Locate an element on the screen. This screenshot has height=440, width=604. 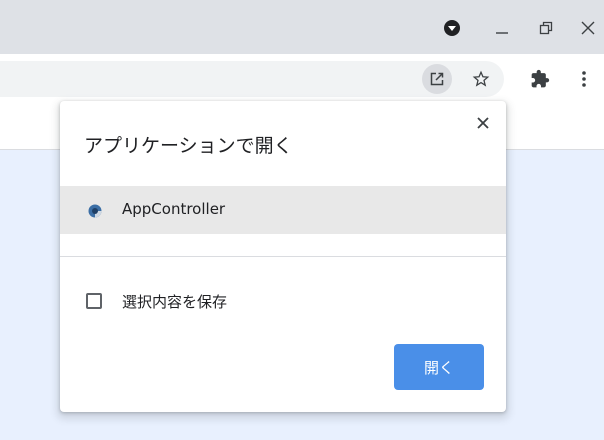
remember-choice-label: 選択内容を保存 is located at coordinates (175, 302).